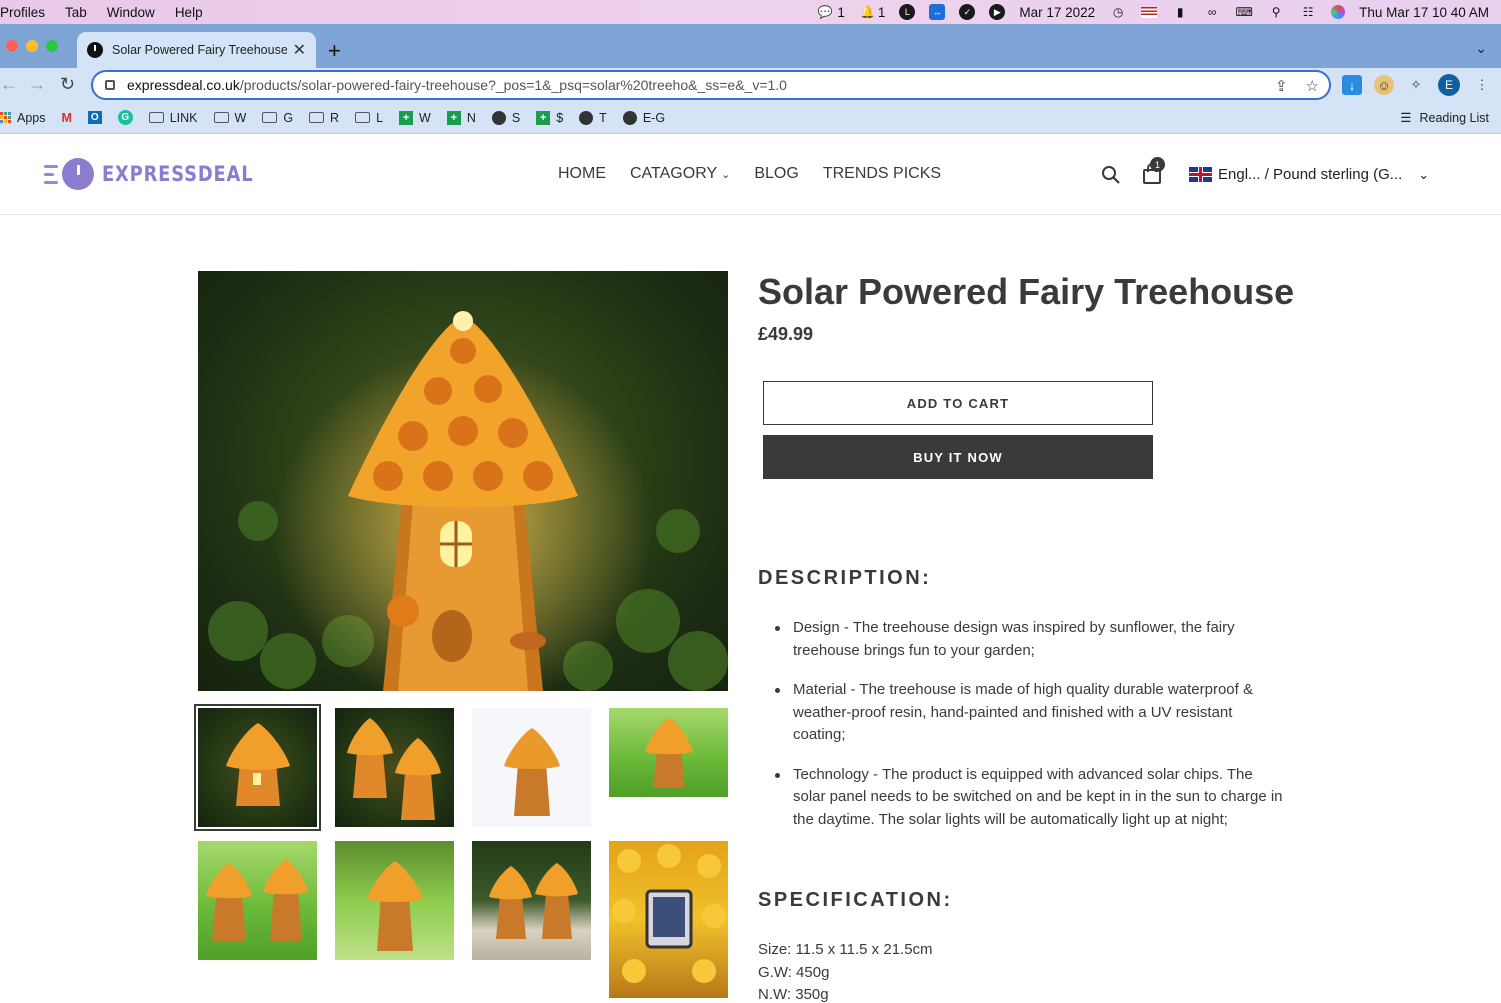  I want to click on wechat-status: 💬 1, so click(830, 12).